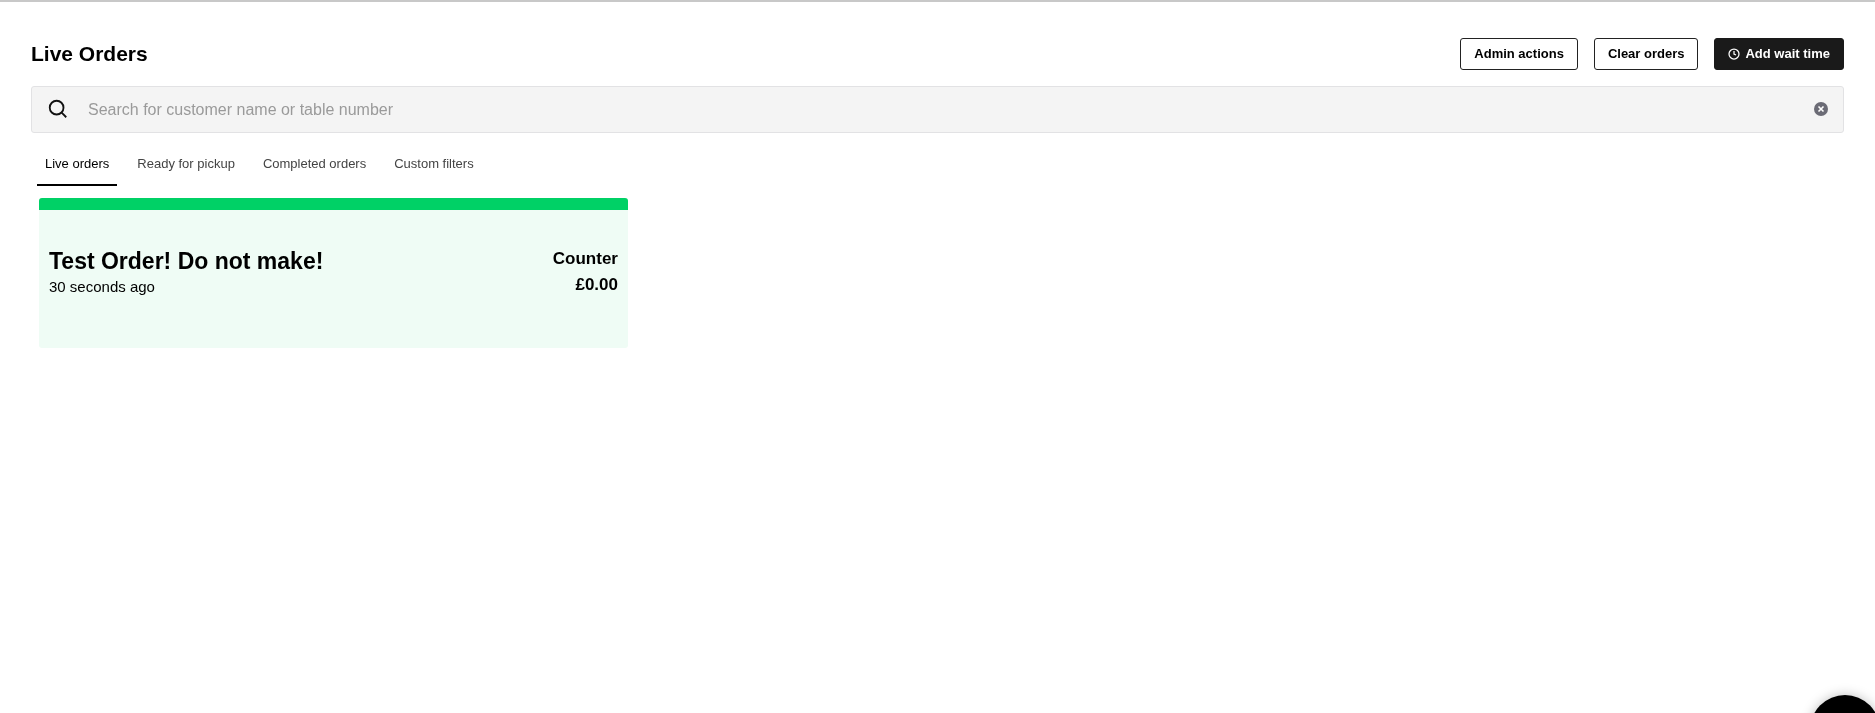 This screenshot has width=1875, height=713. What do you see at coordinates (58, 109) in the screenshot?
I see `search-icon` at bounding box center [58, 109].